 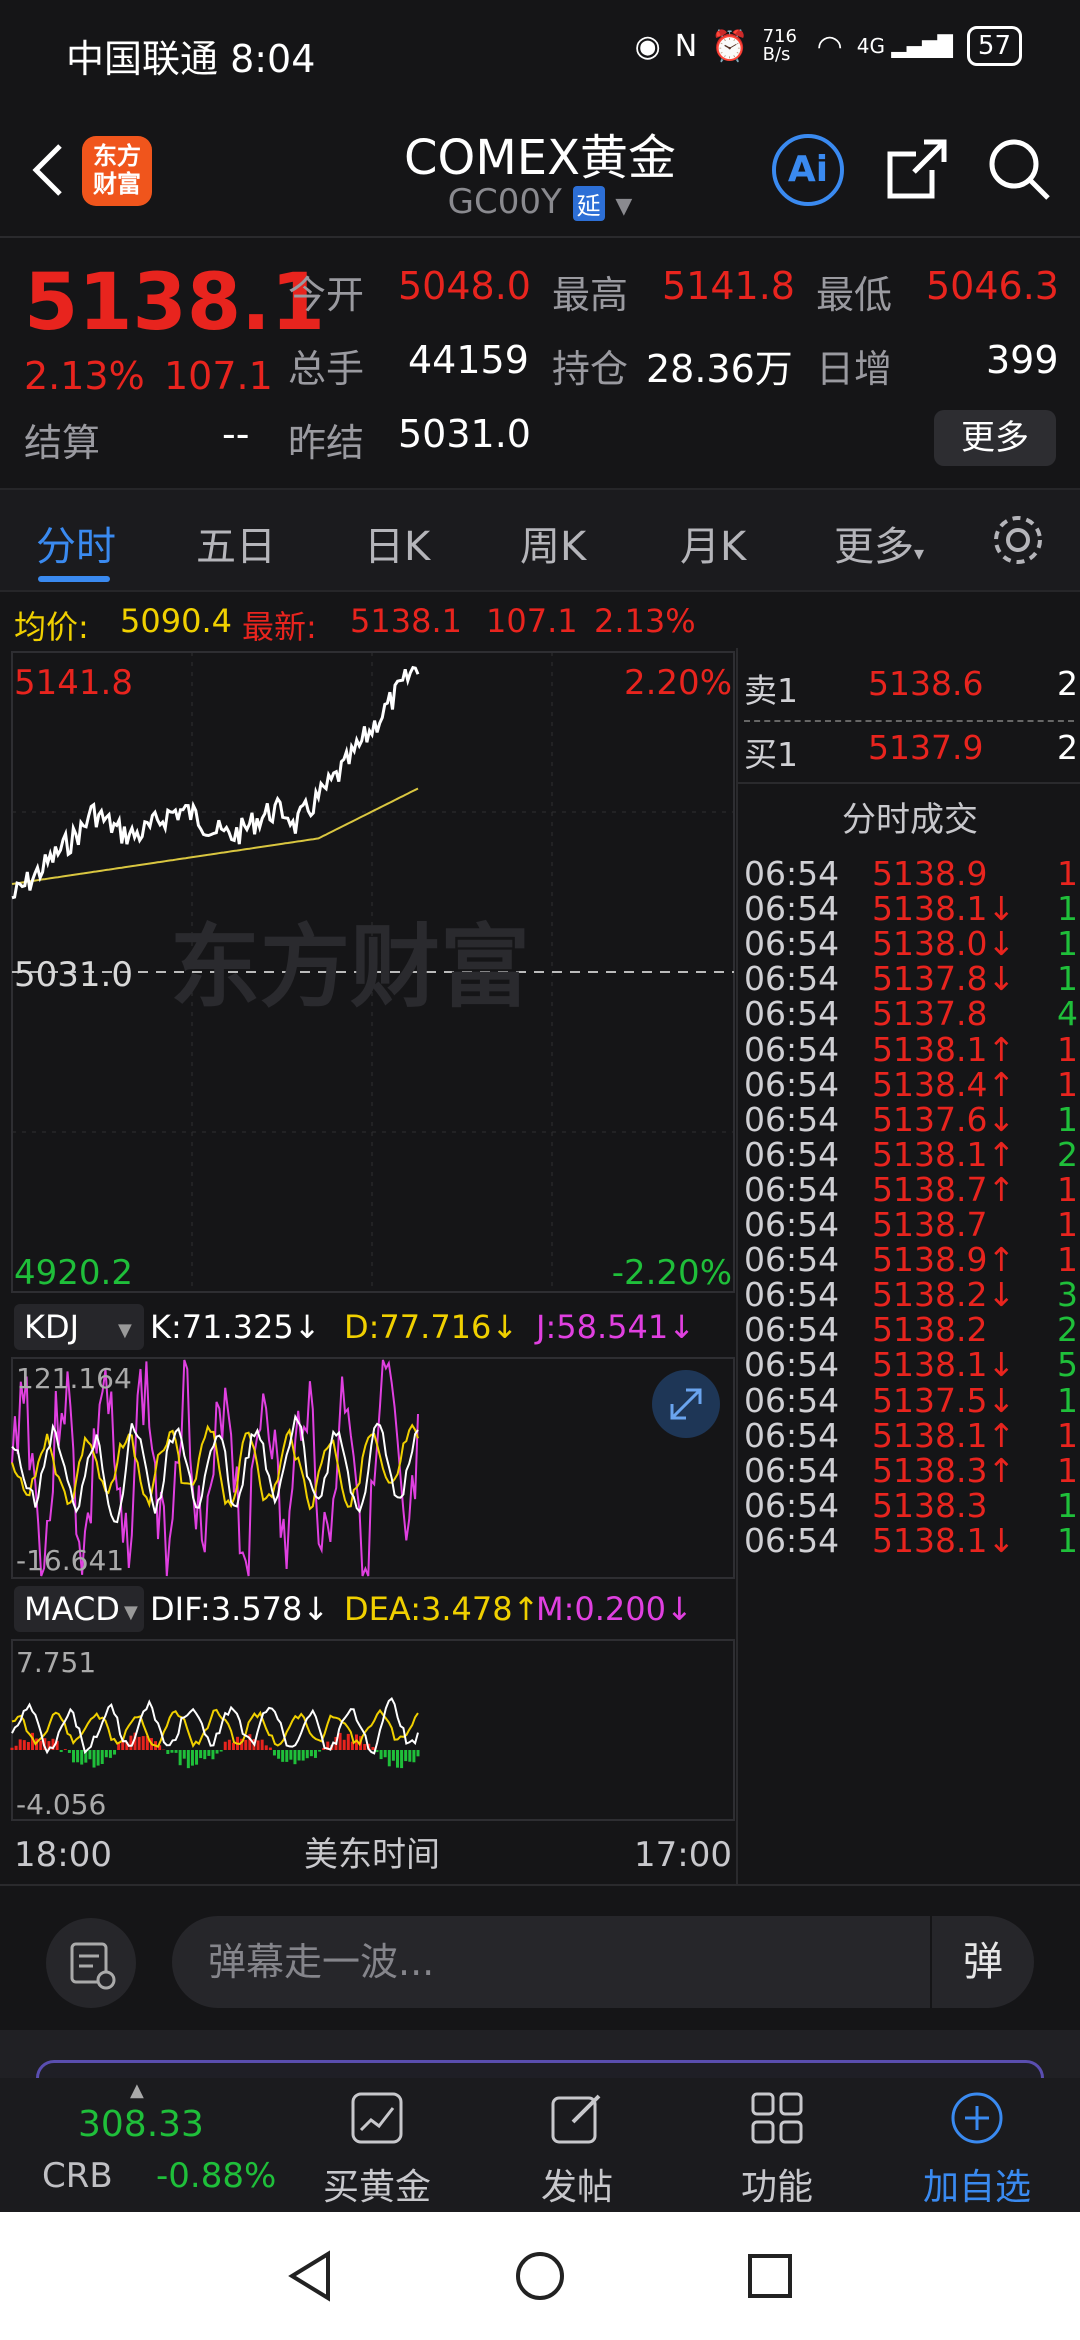 I want to click on period-tabs: 分时 五日 日K 周K 月K 更多▾, so click(x=540, y=540).